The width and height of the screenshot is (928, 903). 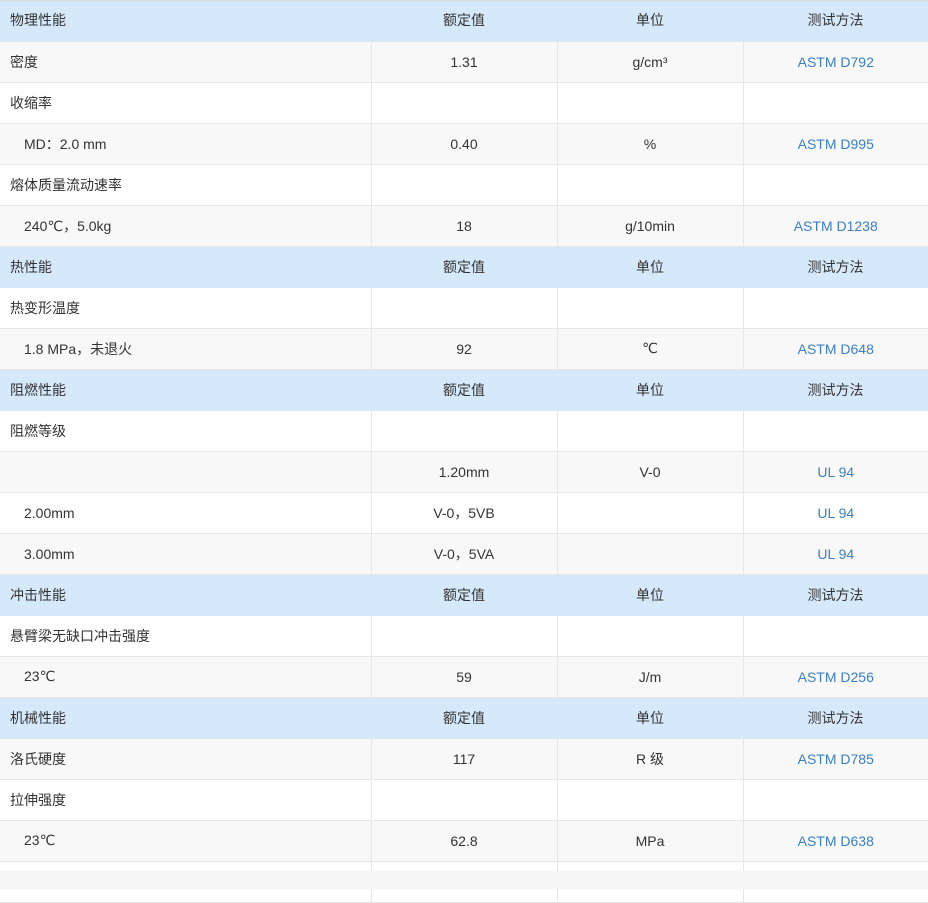 I want to click on property-name: 收缩率, so click(x=186, y=103).